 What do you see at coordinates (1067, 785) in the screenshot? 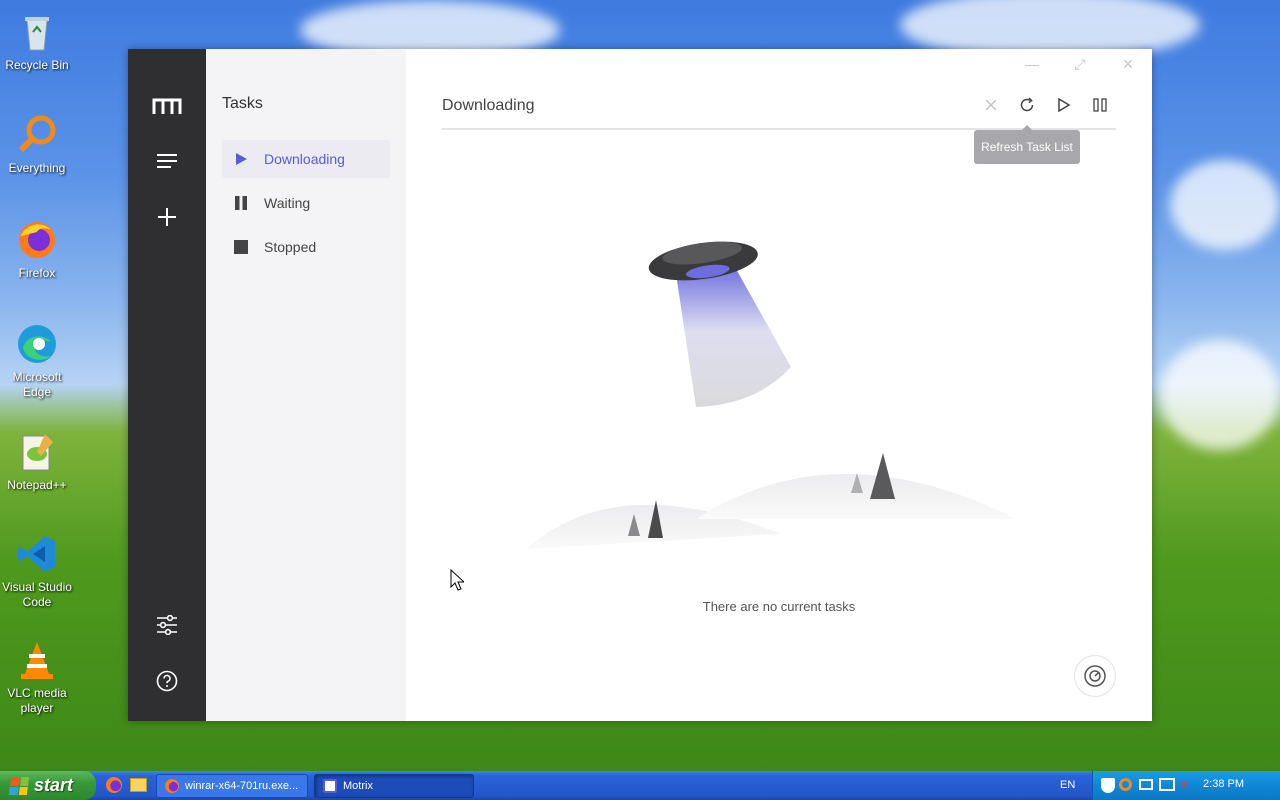
I see `language-indicator: EN` at bounding box center [1067, 785].